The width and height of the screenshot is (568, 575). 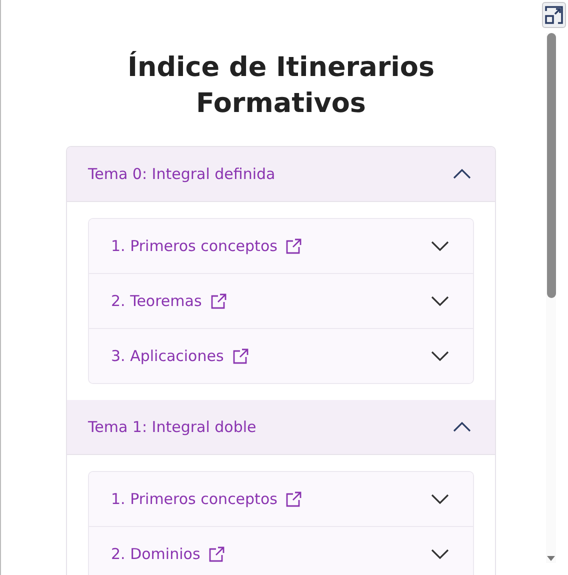 I want to click on page-title: Índice de Itinerarios Formativos, so click(x=281, y=85).